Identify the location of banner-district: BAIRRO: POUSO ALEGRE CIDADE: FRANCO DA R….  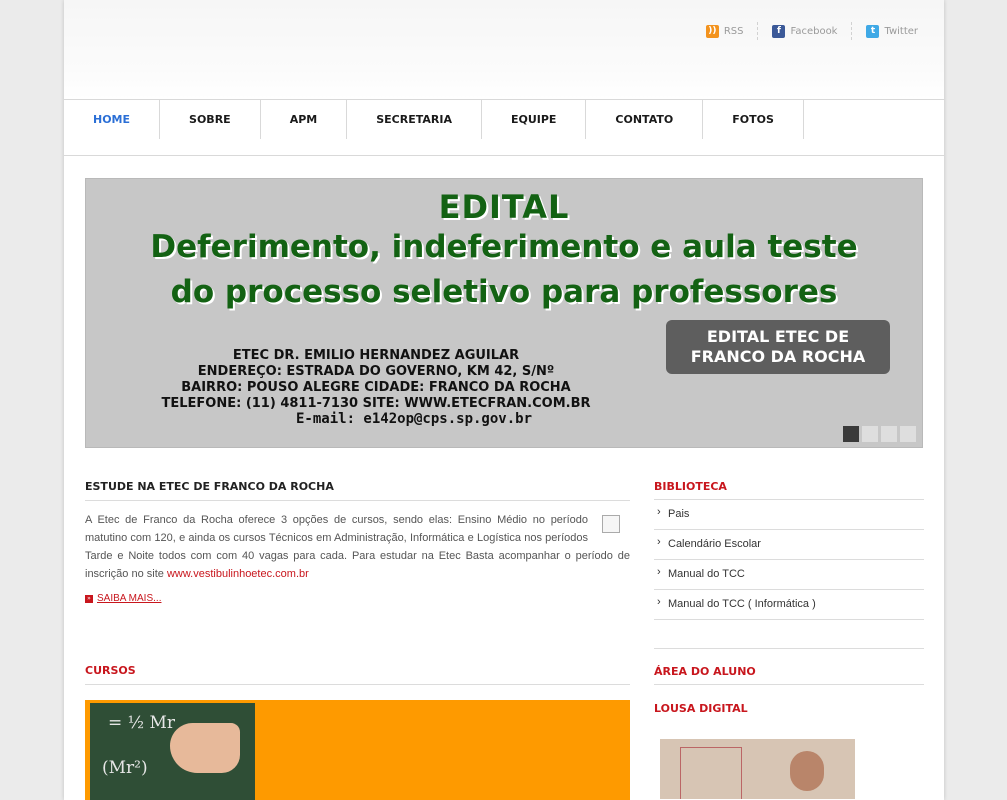
(376, 387).